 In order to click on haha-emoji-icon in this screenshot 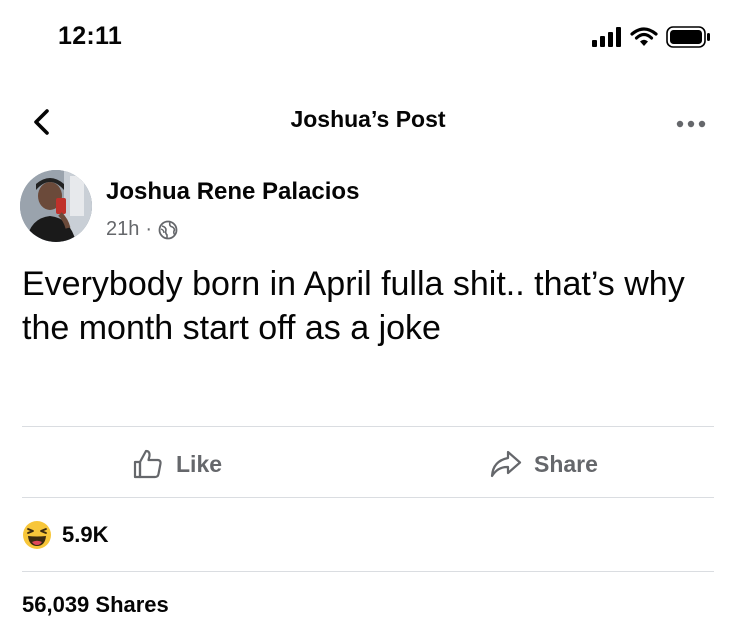, I will do `click(37, 535)`.